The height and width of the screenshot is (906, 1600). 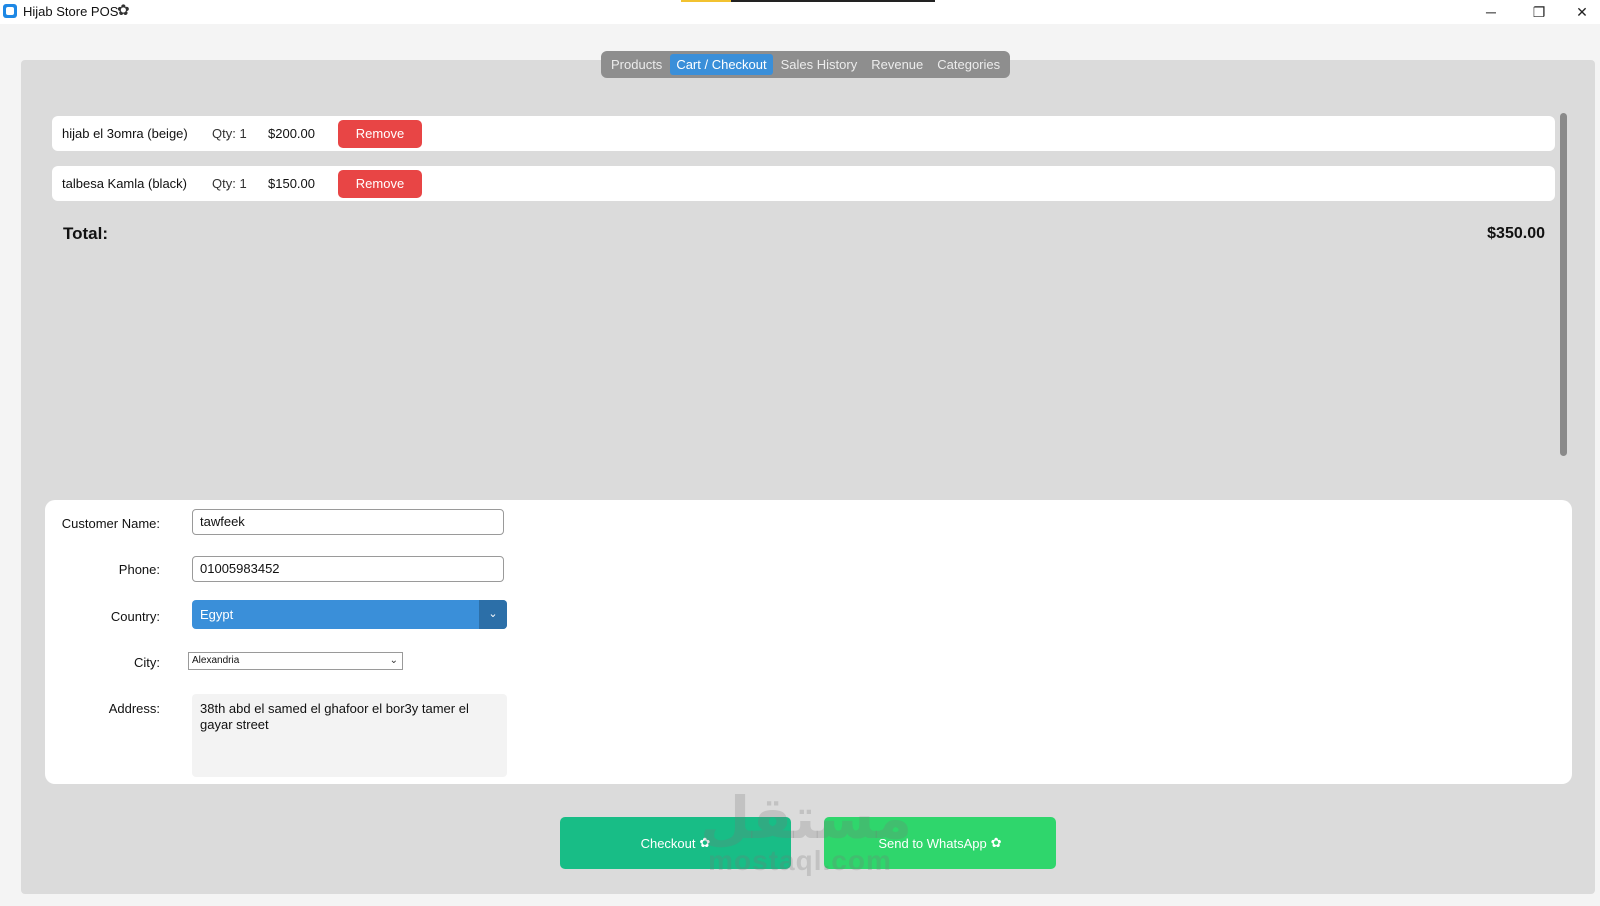 I want to click on tab-products: Products, so click(x=636, y=64).